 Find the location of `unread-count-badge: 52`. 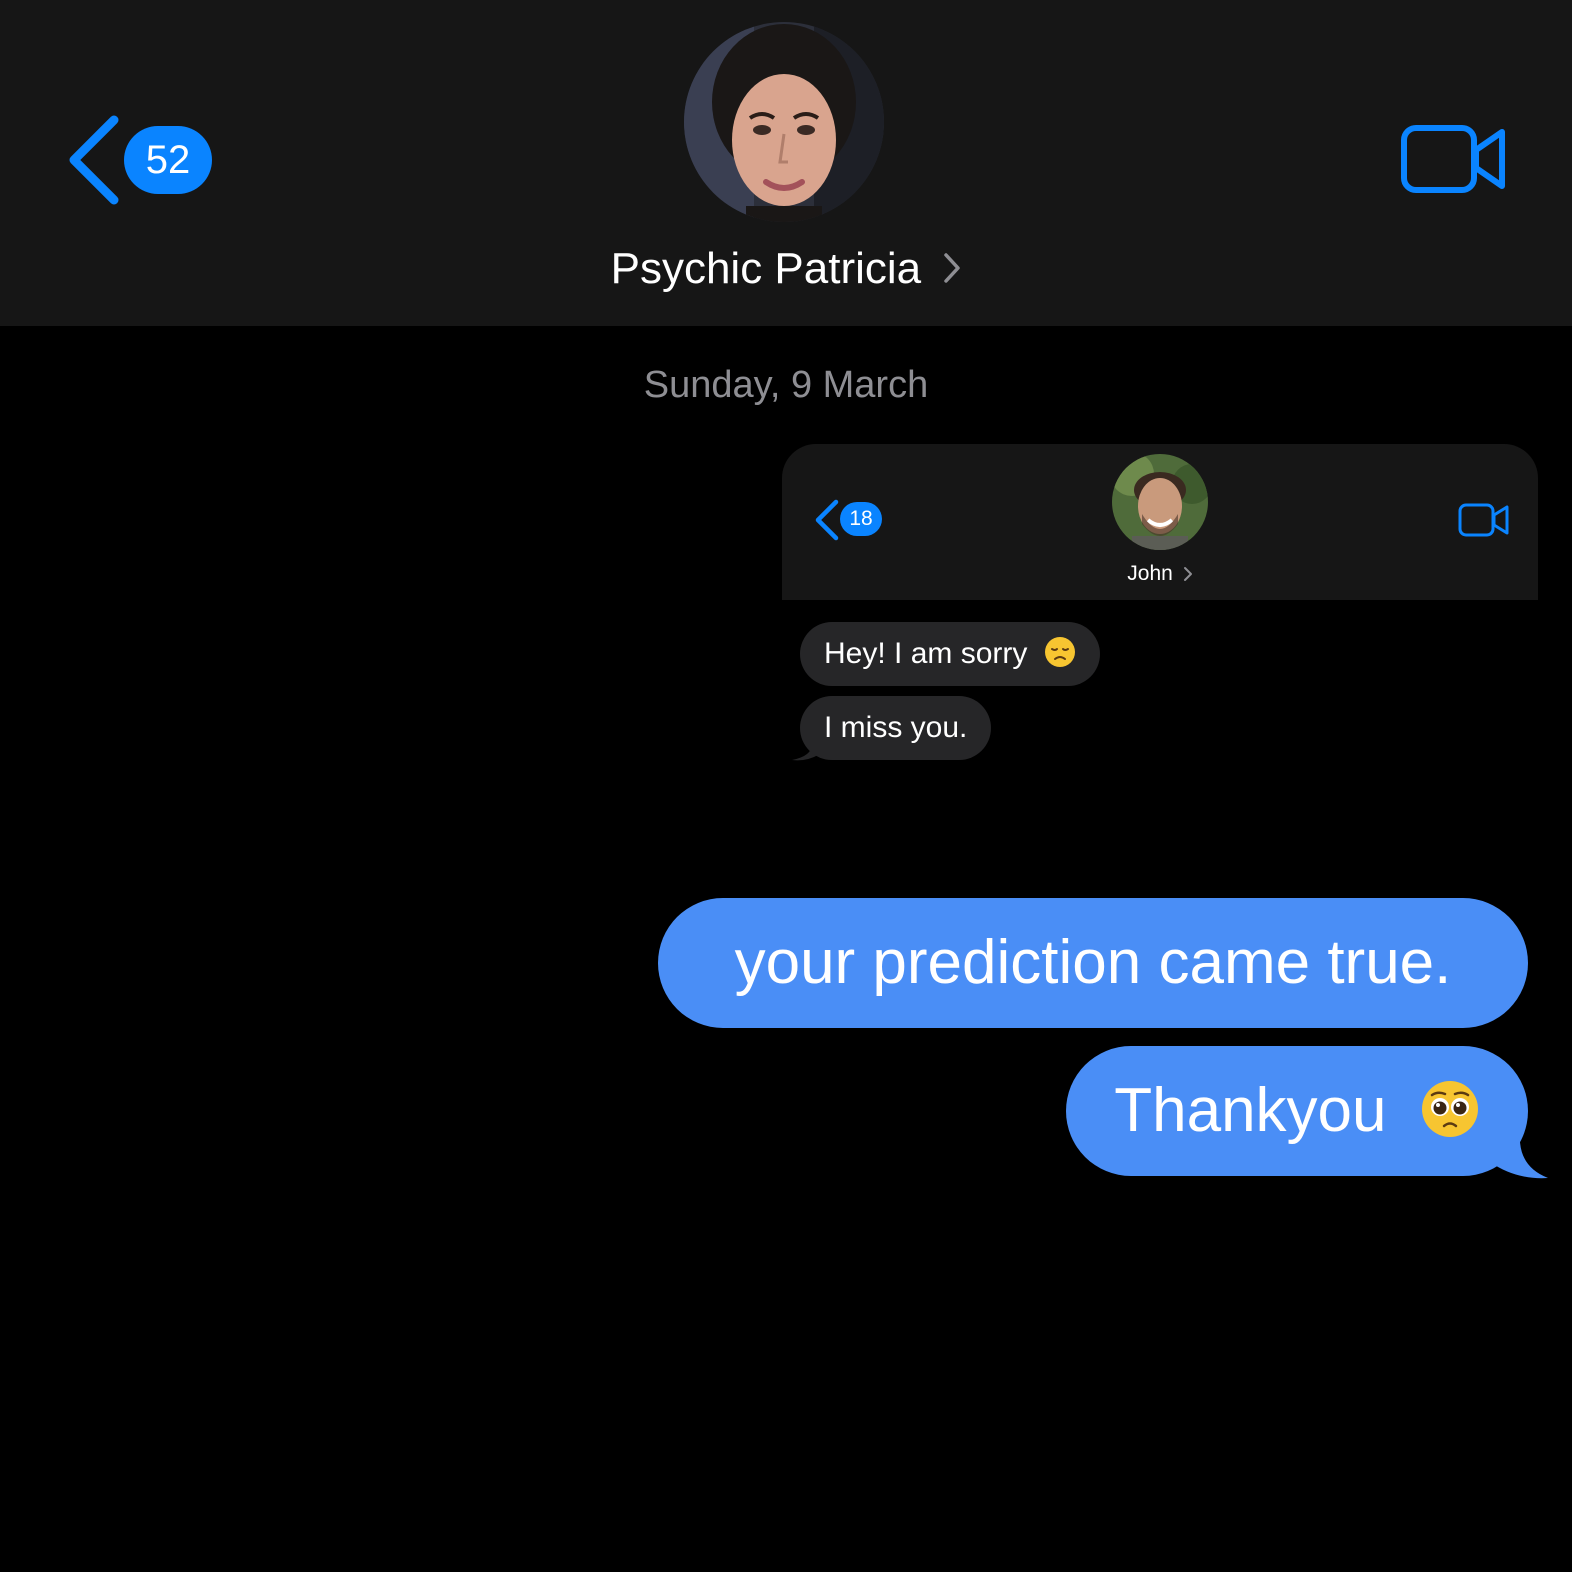

unread-count-badge: 52 is located at coordinates (168, 160).